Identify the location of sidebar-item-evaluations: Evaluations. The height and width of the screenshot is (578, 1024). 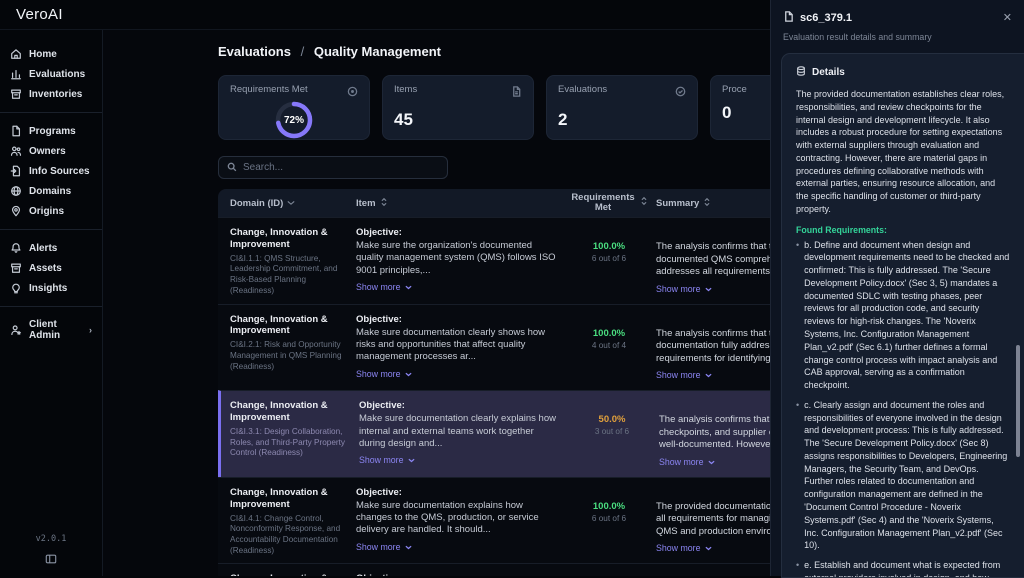
(51, 74).